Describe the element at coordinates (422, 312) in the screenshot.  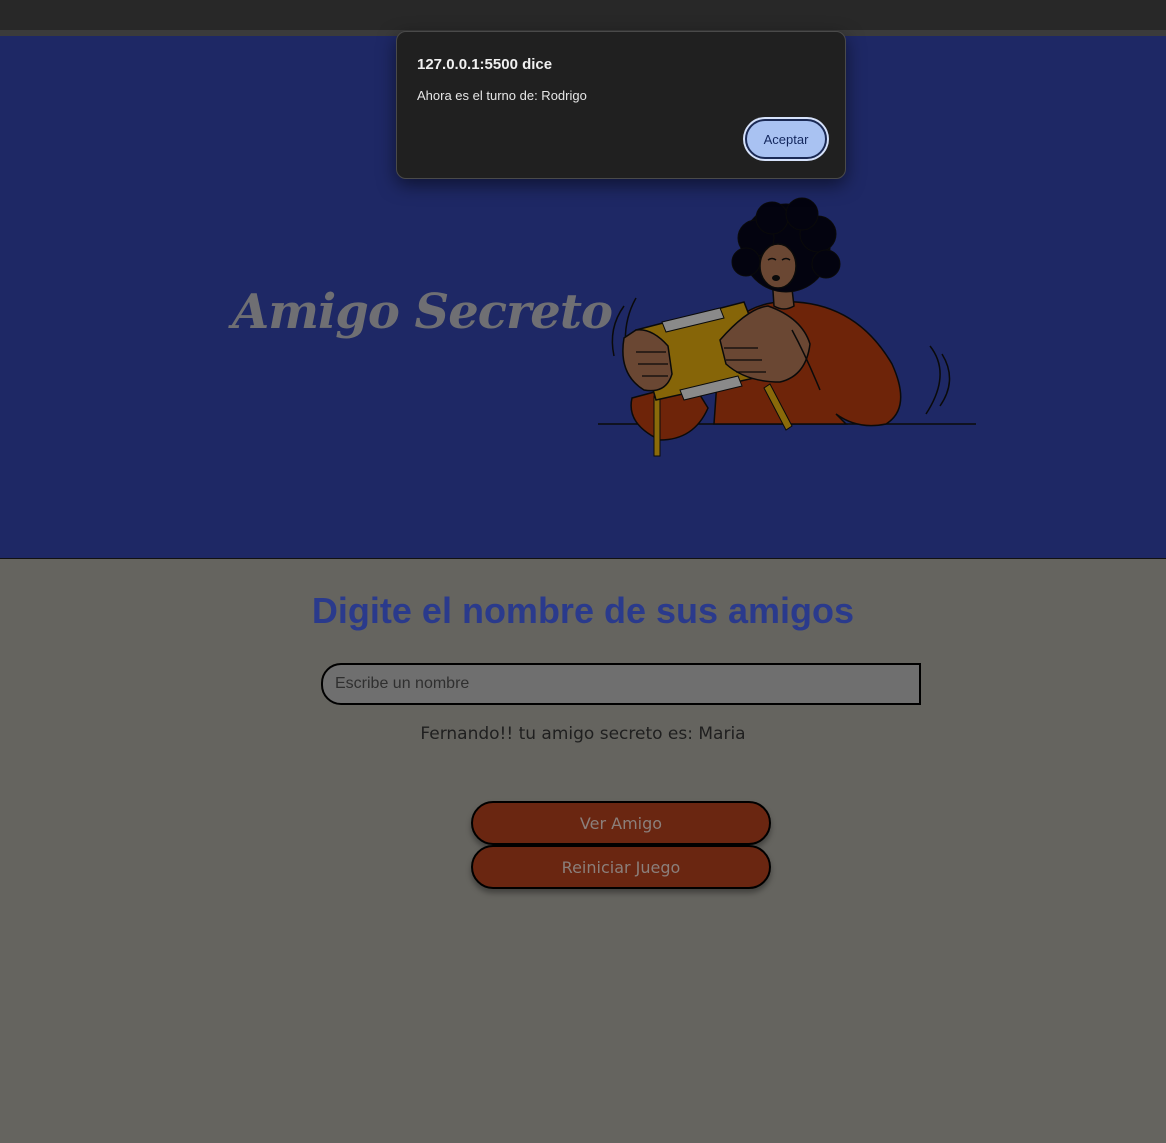
I see `hero-title: Amigo Secreto` at that location.